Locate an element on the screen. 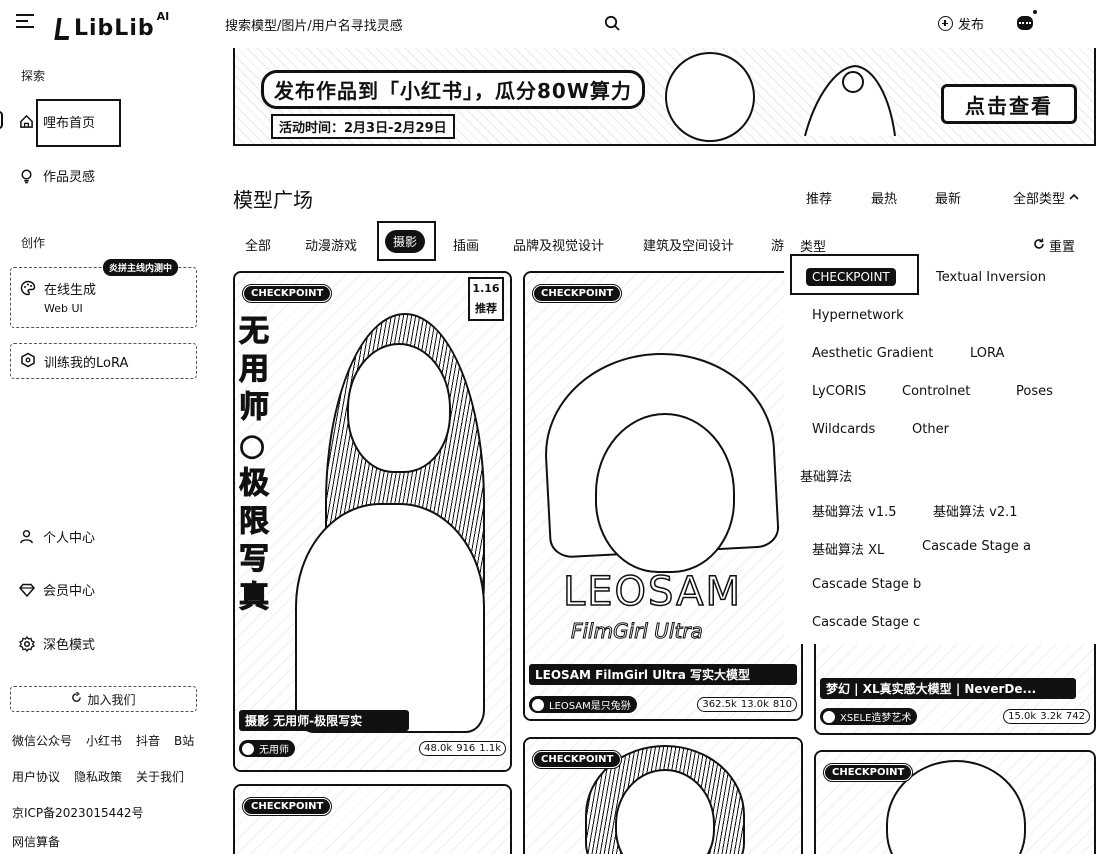 This screenshot has width=1101, height=854. logo-sup: AI is located at coordinates (163, 16).